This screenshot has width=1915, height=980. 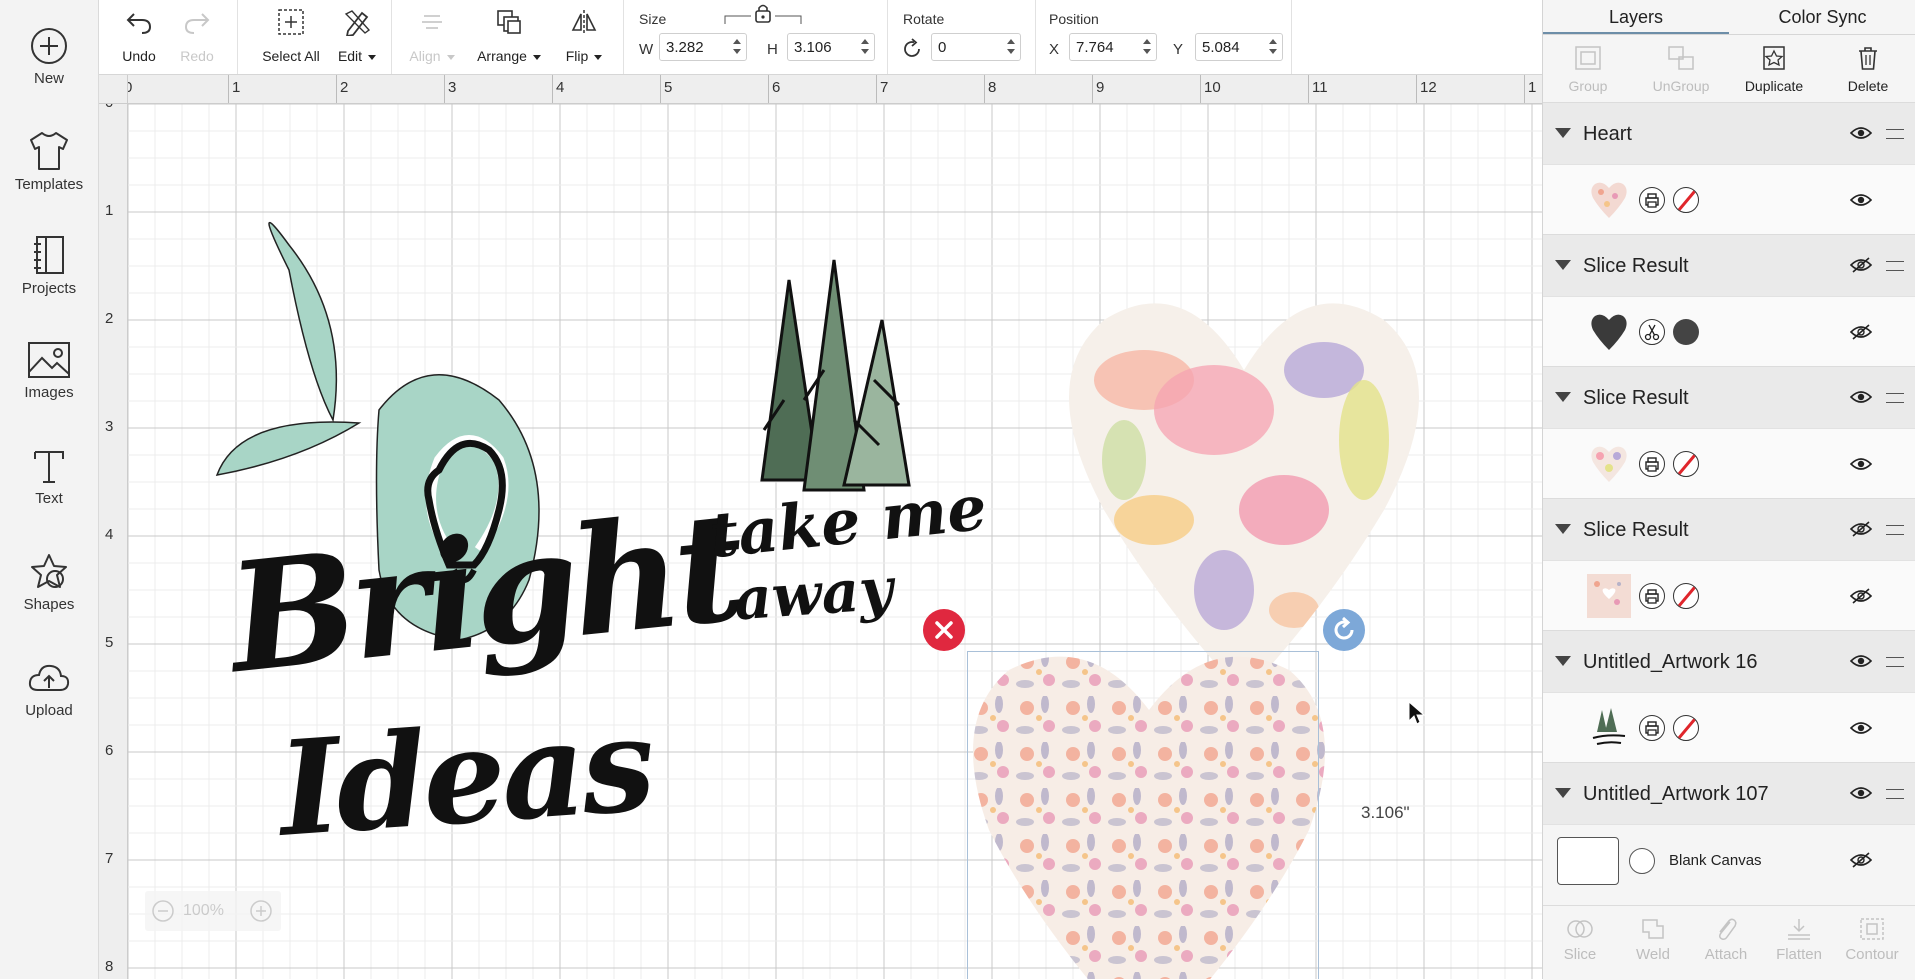 What do you see at coordinates (291, 37) in the screenshot?
I see `select-all-button: Select All` at bounding box center [291, 37].